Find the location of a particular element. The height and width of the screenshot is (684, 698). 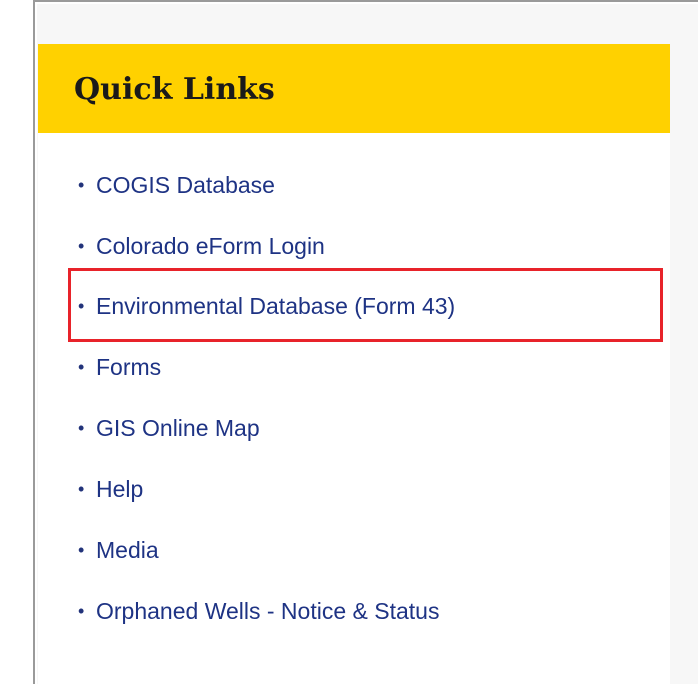

list-item-gis-online-map: • GIS Online Map is located at coordinates (169, 428).